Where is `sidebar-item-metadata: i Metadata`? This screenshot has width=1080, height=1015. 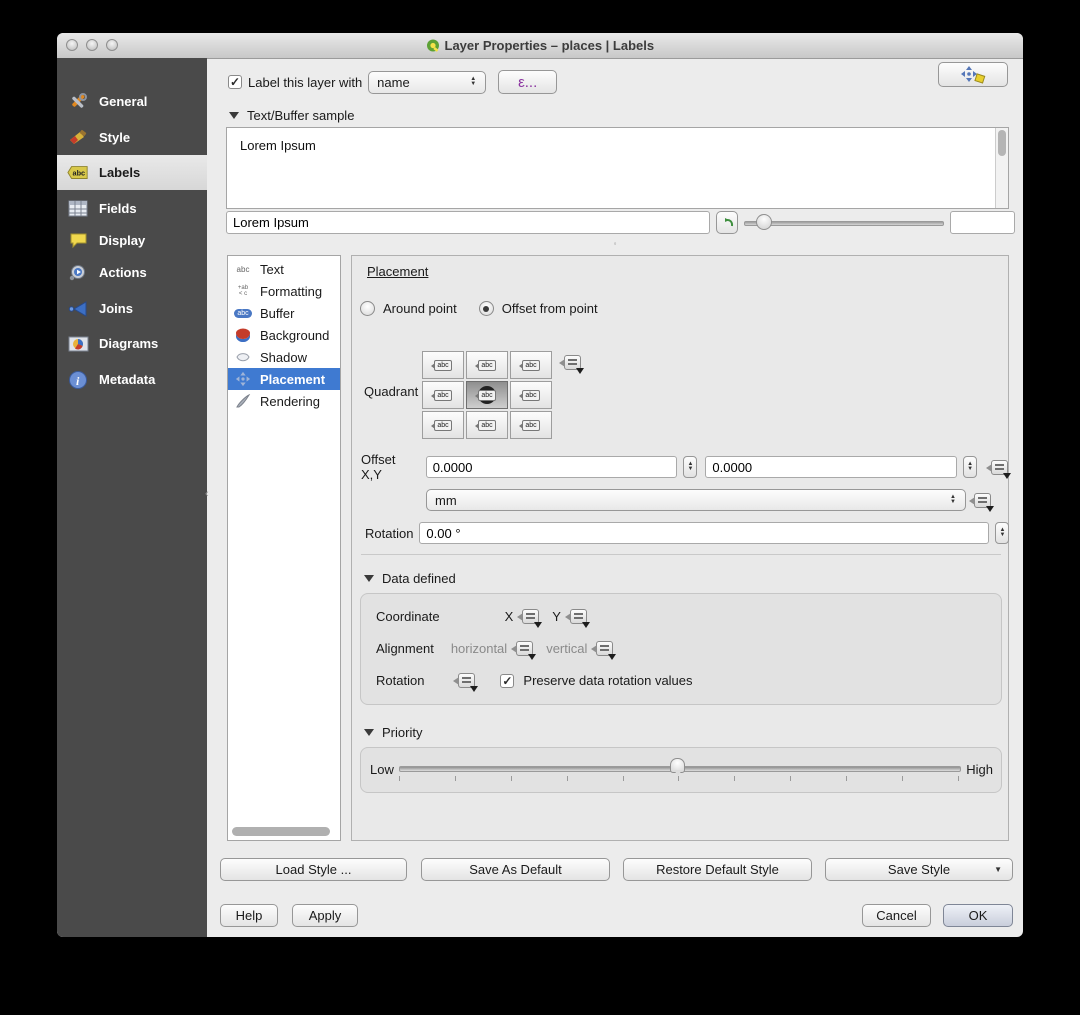 sidebar-item-metadata: i Metadata is located at coordinates (132, 379).